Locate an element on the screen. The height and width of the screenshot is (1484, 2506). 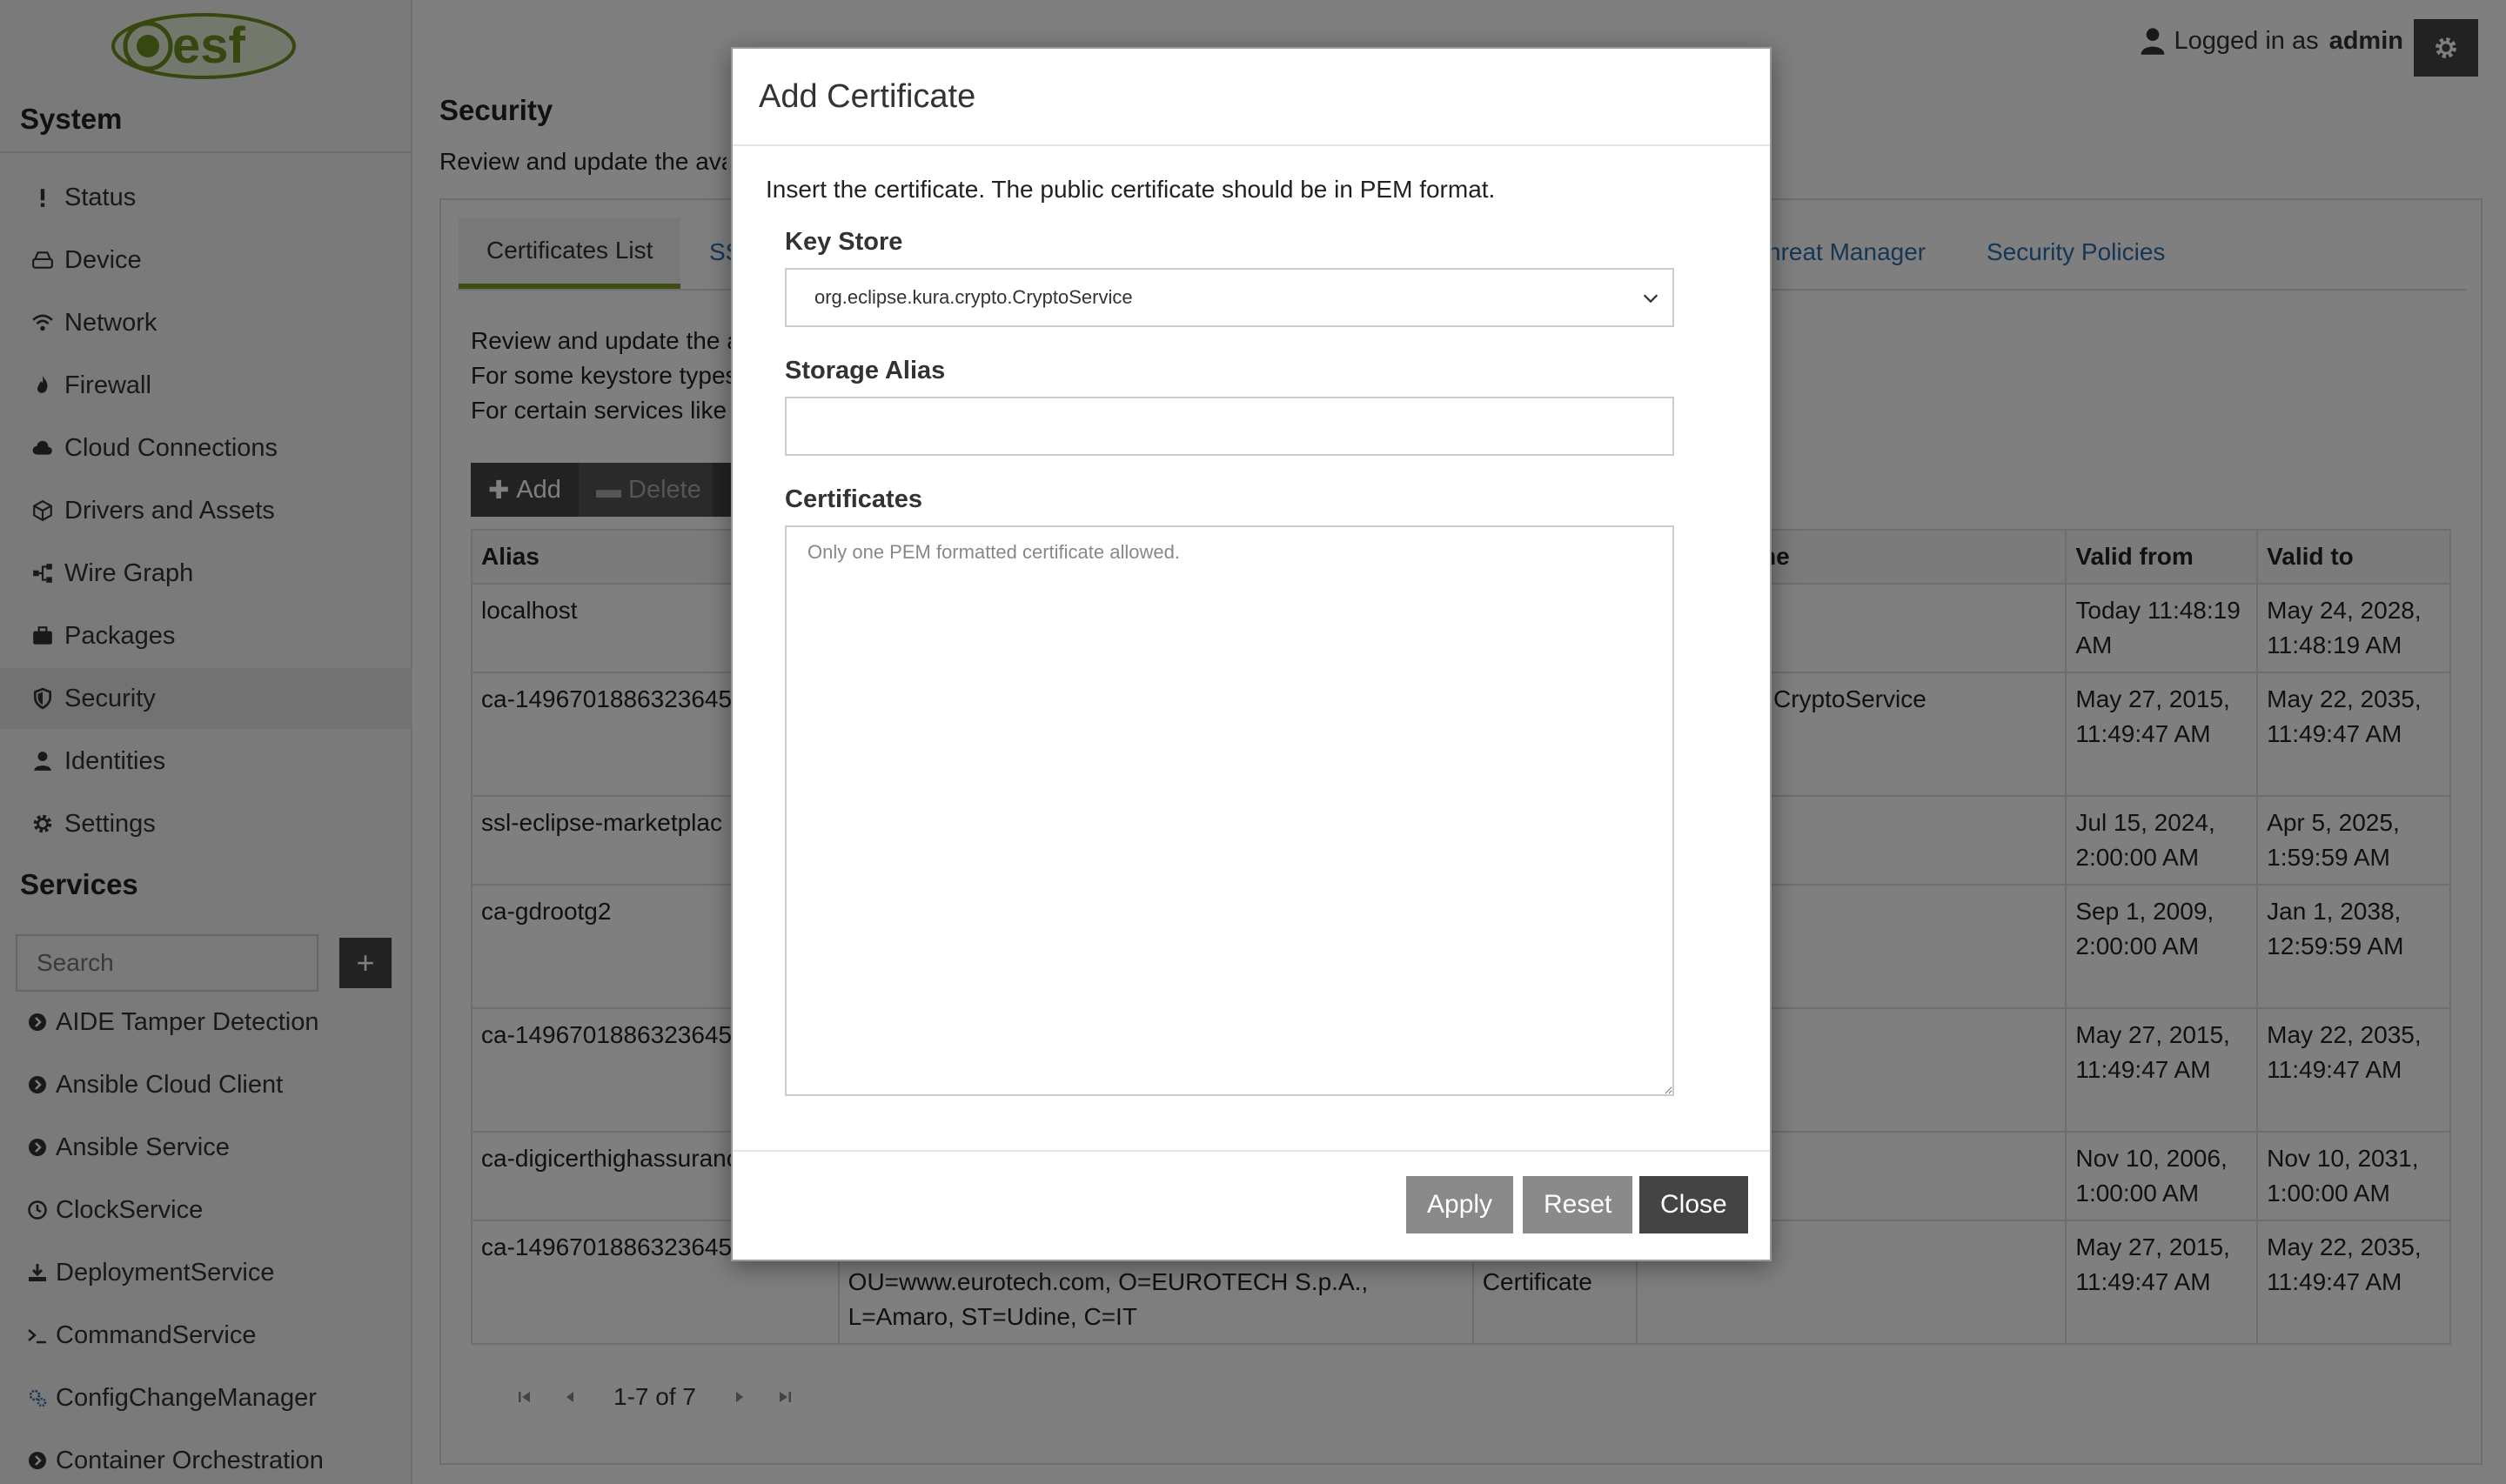
dialog-title: Add Certificate is located at coordinates (867, 96).